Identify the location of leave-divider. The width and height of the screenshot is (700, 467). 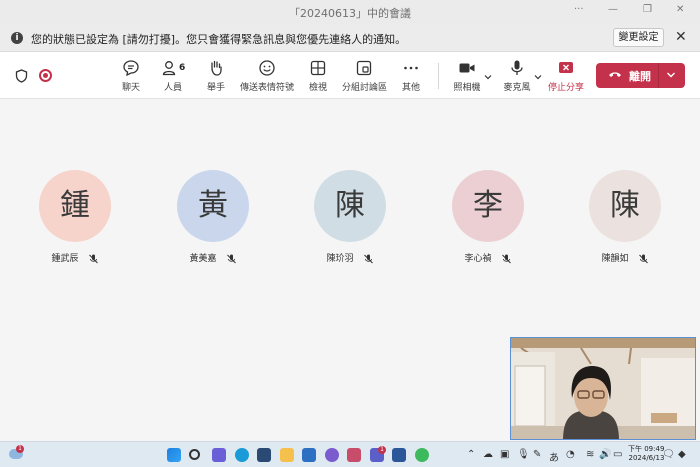
(658, 75).